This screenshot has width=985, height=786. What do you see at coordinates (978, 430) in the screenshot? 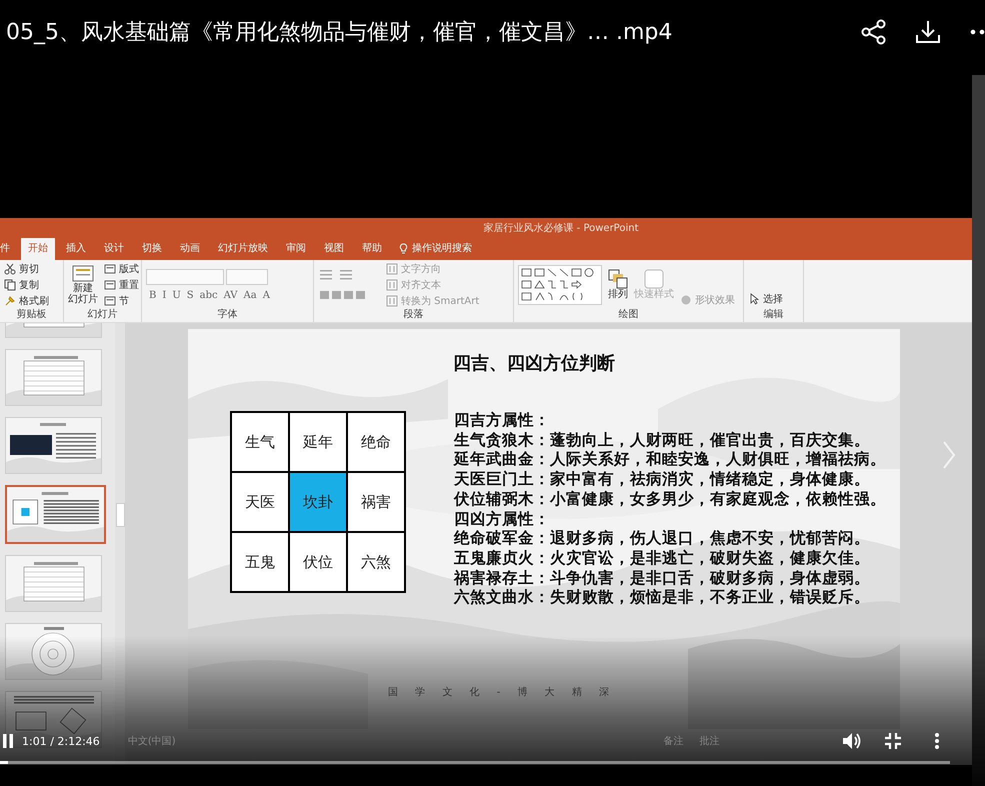
I see `scrollbar-track` at bounding box center [978, 430].